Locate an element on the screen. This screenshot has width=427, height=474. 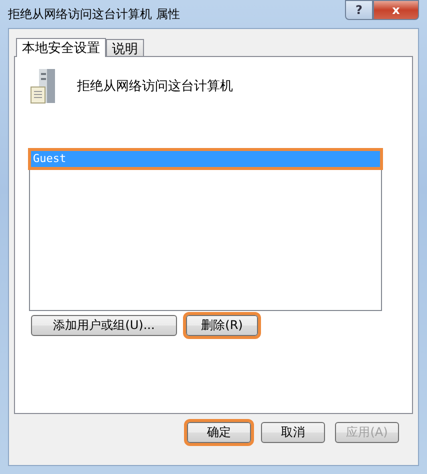
close-button: x is located at coordinates (396, 10).